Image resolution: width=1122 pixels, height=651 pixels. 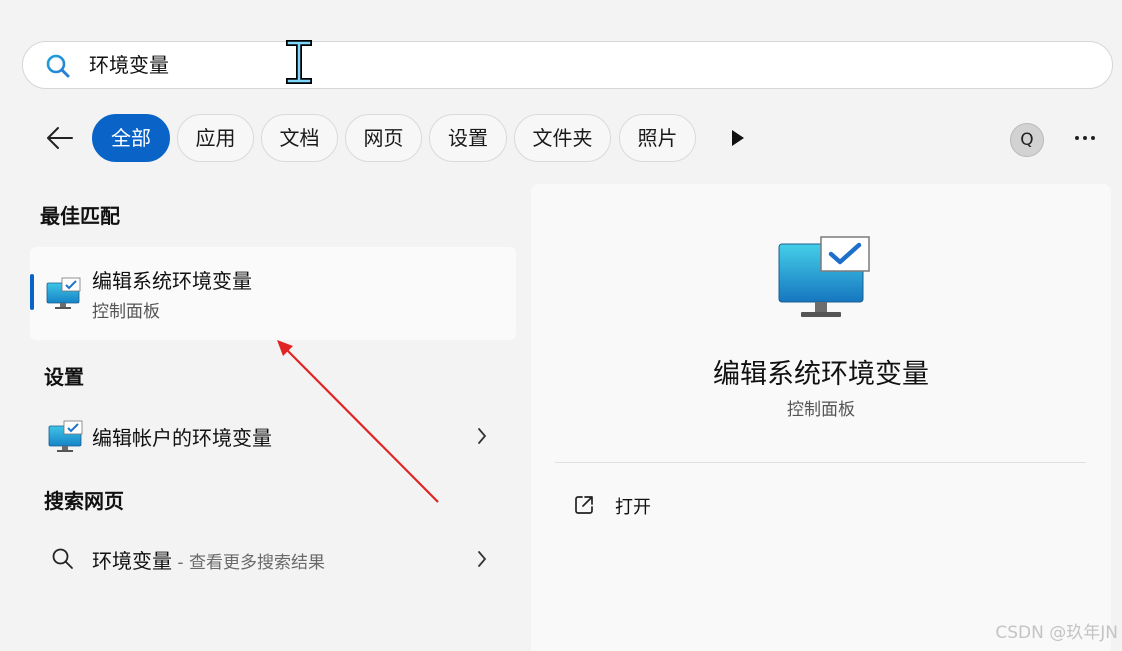 I want to click on settings-item-account-env: 编辑帐户的环境变量, so click(x=182, y=436).